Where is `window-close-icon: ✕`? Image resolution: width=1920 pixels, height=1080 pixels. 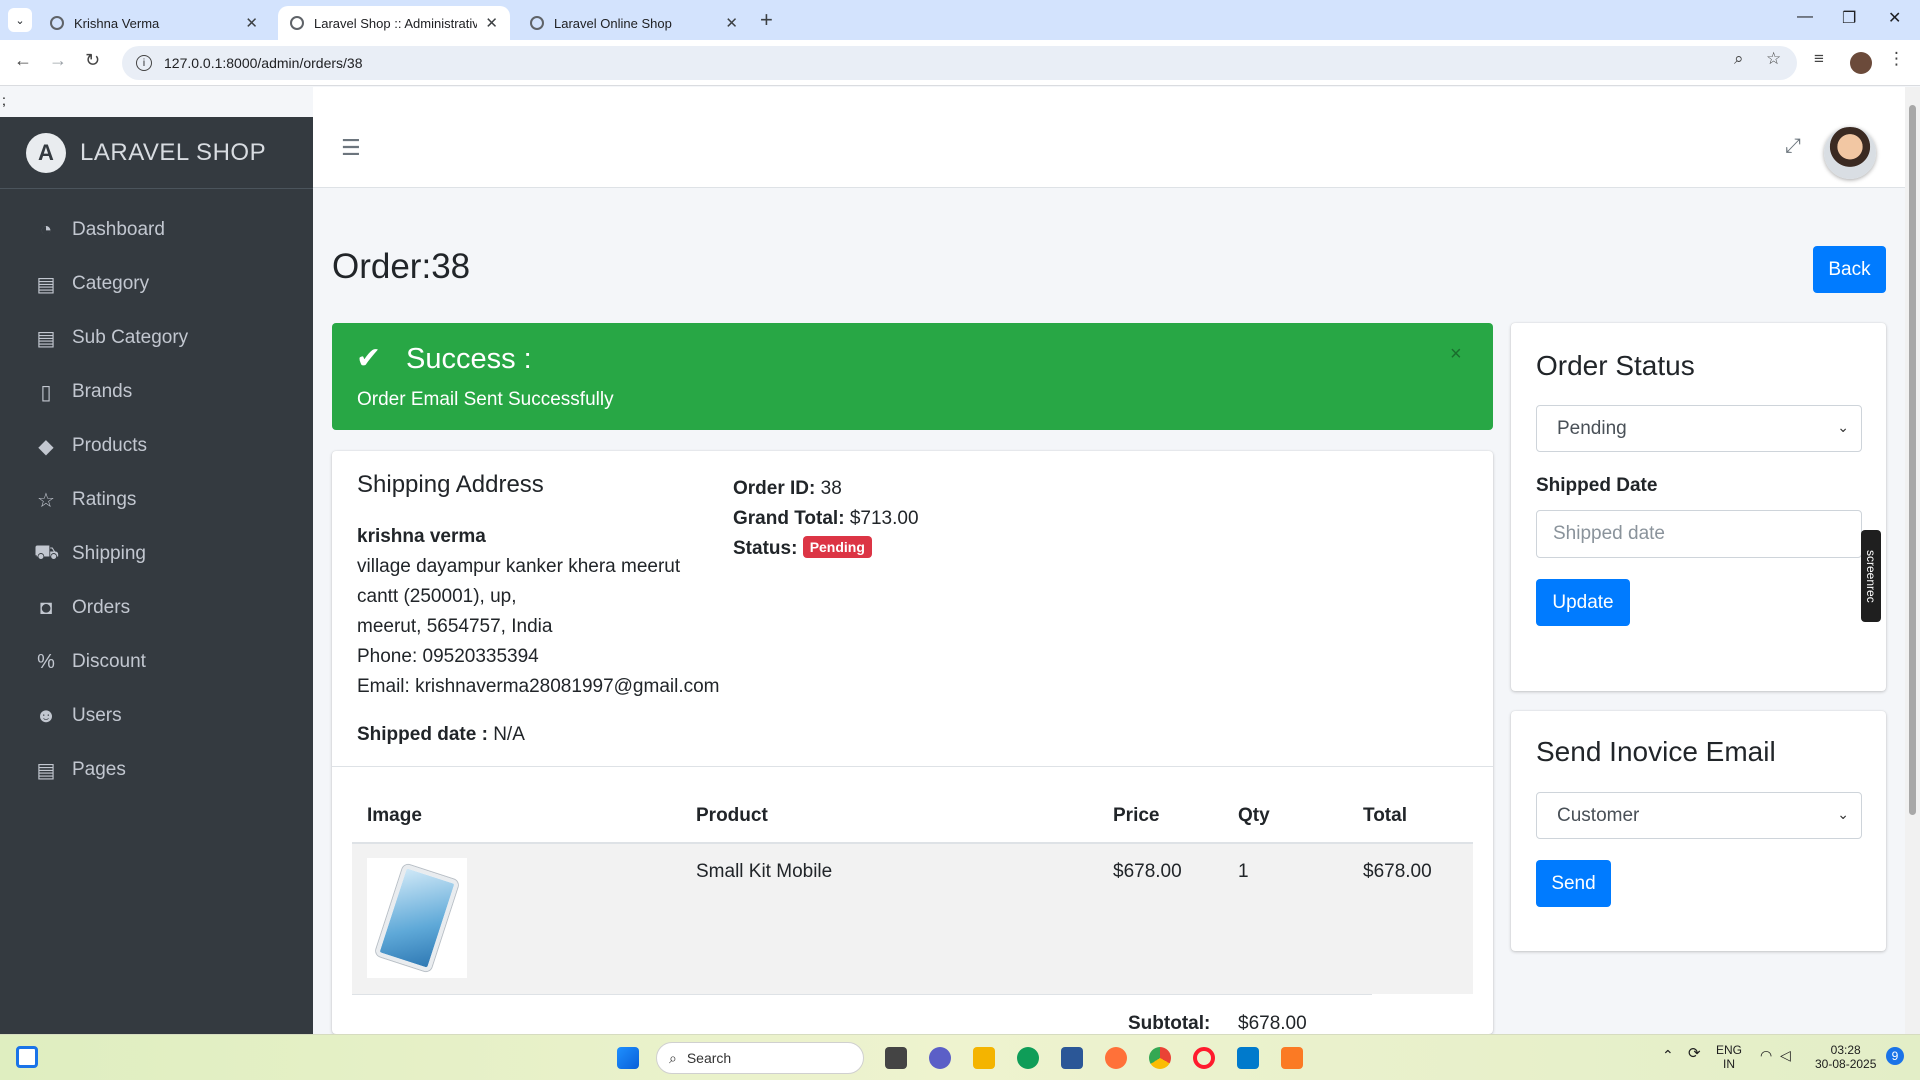
window-close-icon: ✕ is located at coordinates (1894, 18).